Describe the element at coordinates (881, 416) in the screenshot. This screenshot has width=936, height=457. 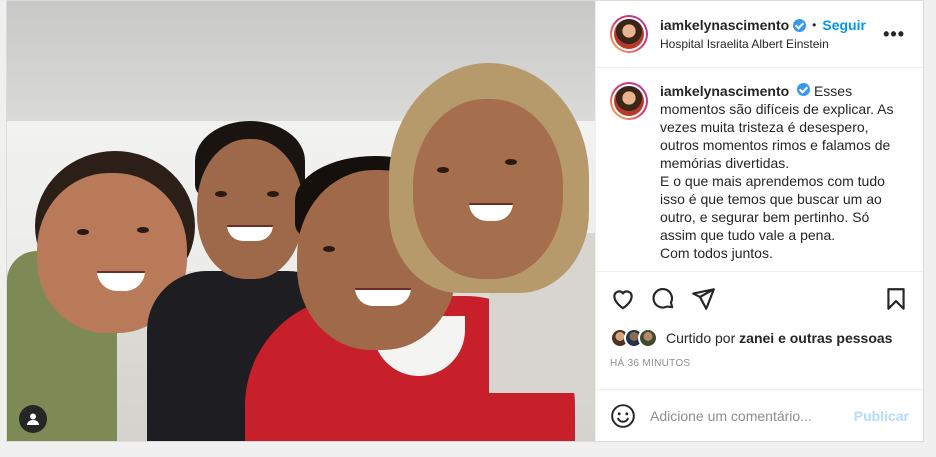
I see `publish-button: Publicar` at that location.